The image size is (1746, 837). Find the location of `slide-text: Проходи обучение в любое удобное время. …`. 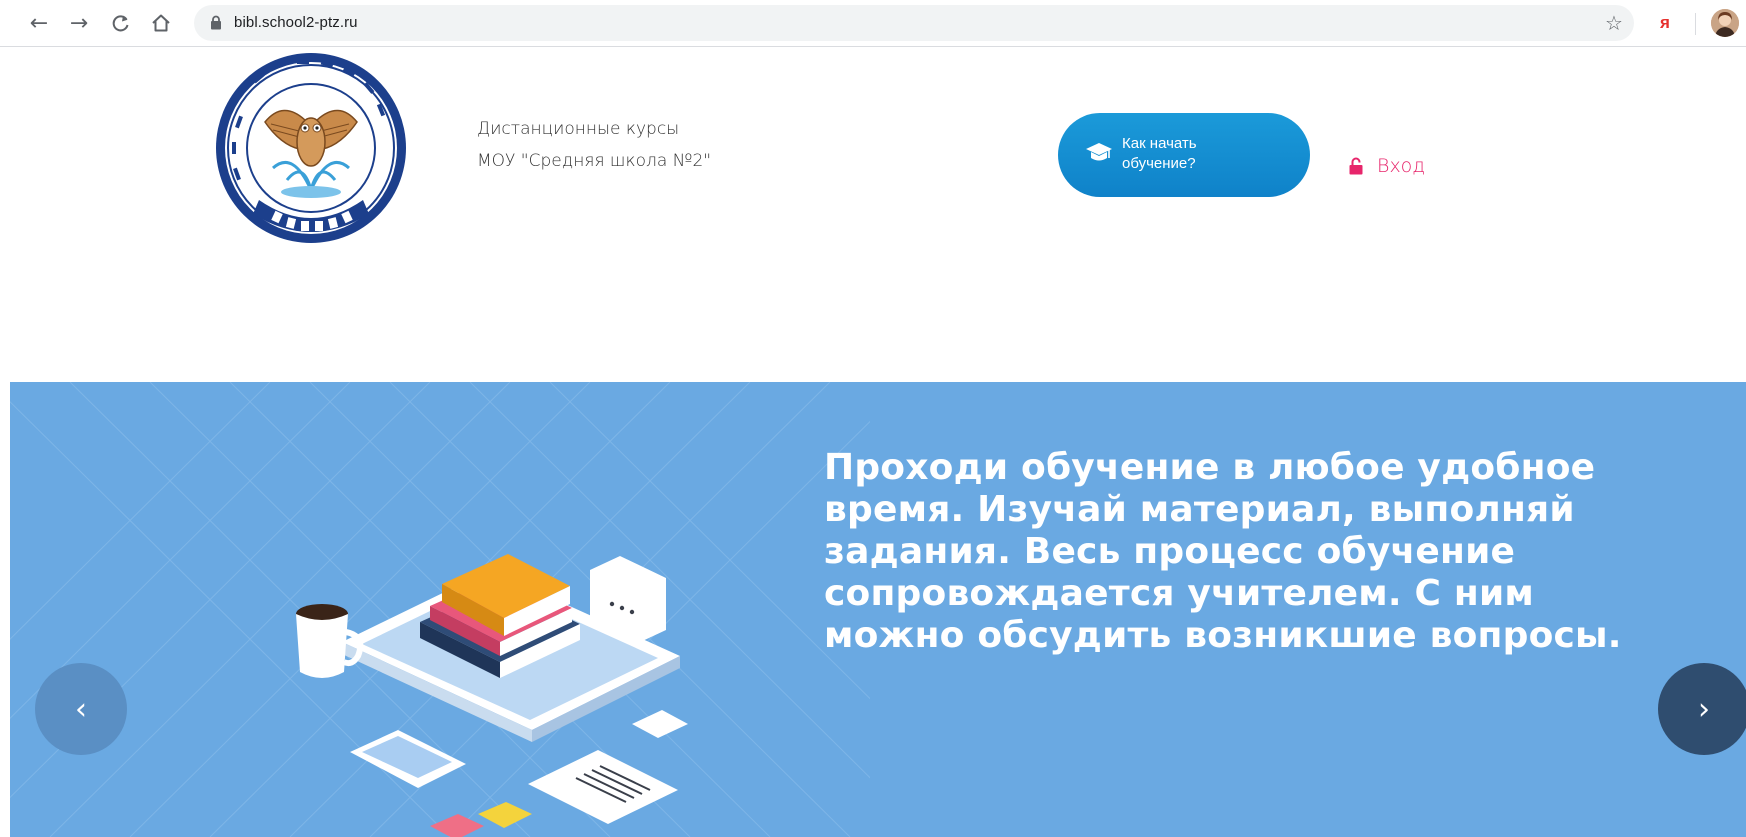

slide-text: Проходи обучение в любое удобное время. … is located at coordinates (1223, 551).